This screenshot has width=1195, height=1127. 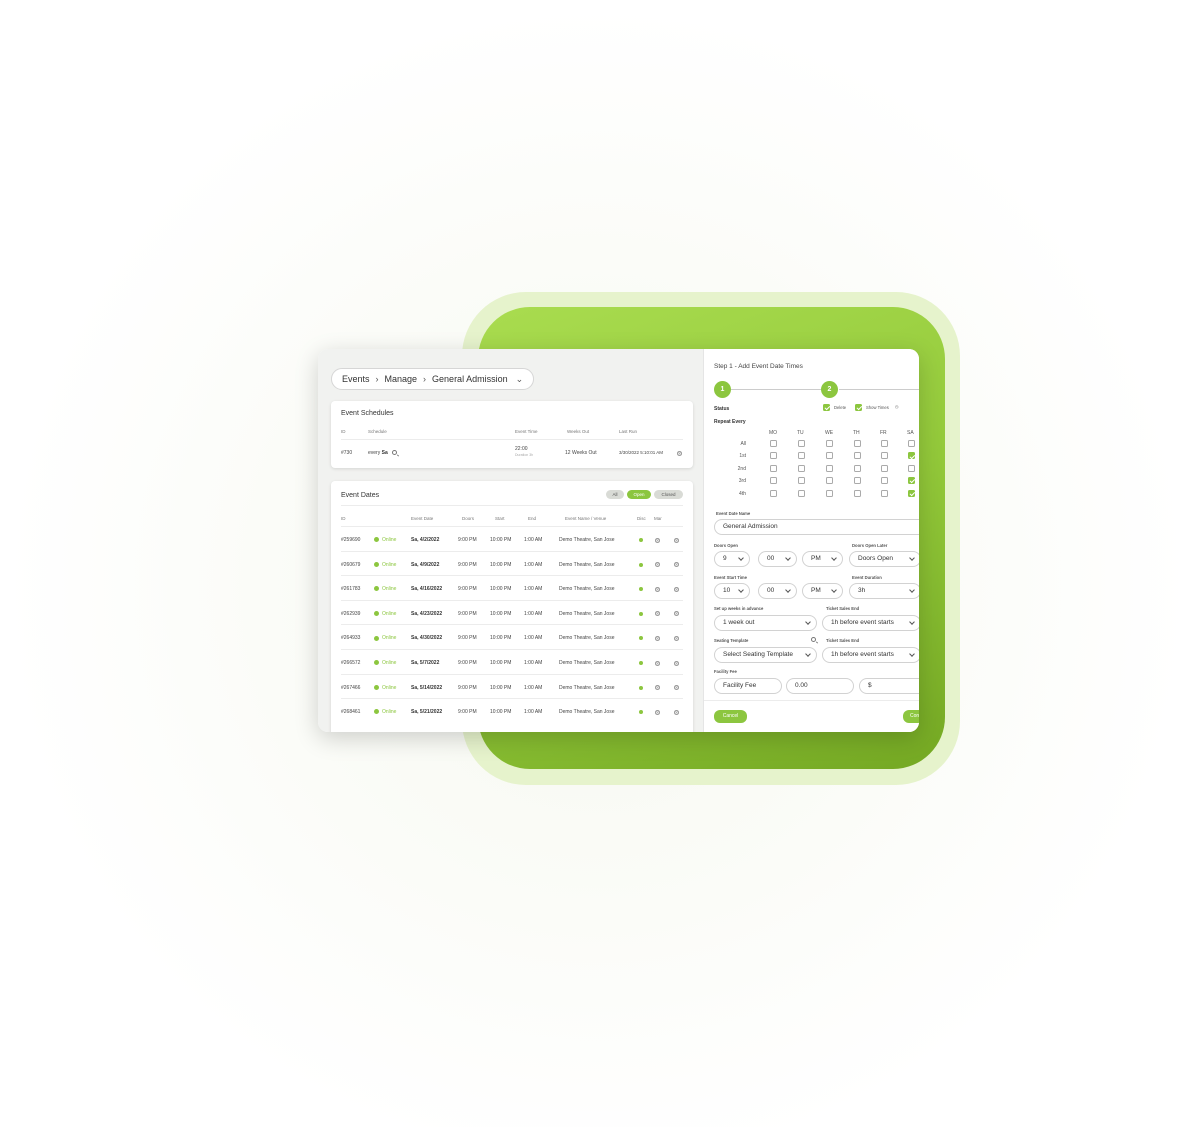 I want to click on breadcrumb-general-admission: General Admission, so click(x=470, y=379).